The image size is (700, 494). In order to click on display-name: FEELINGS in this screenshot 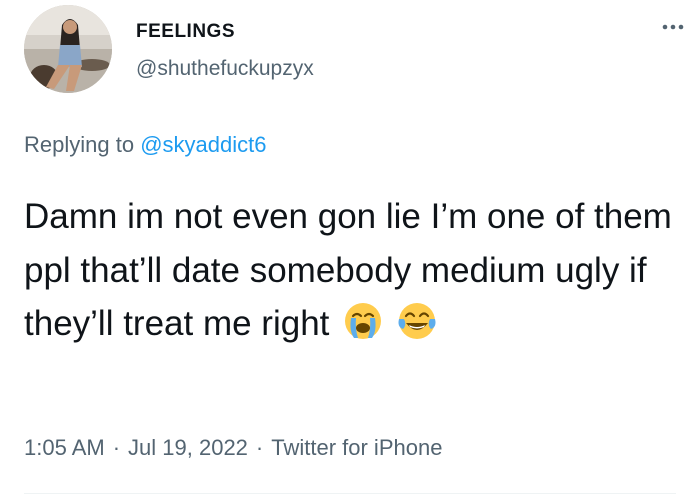, I will do `click(185, 32)`.